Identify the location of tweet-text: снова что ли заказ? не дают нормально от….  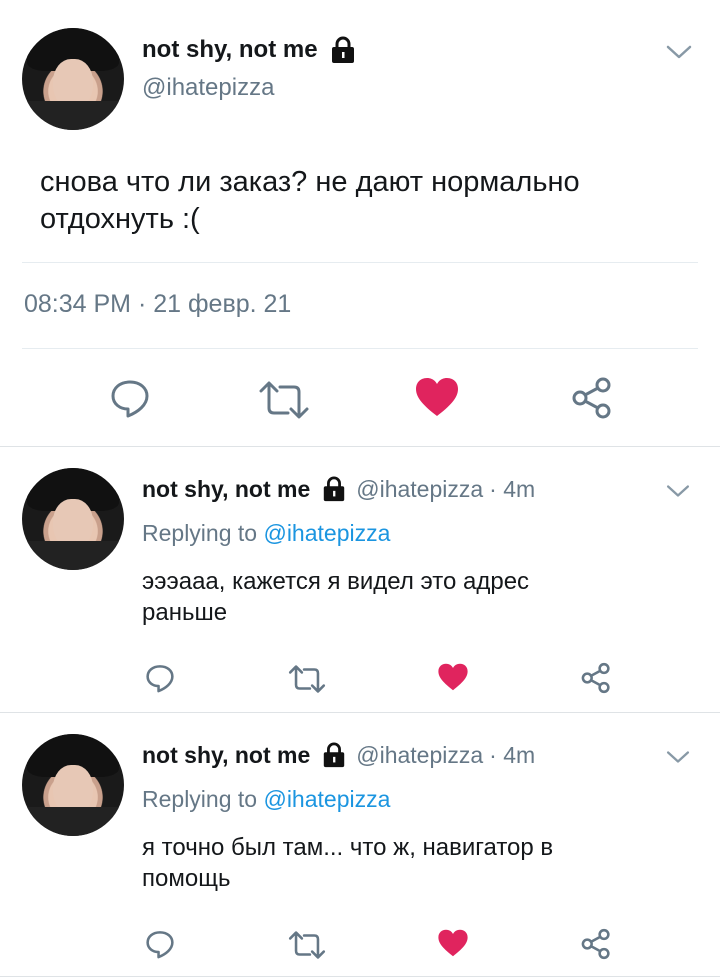
(310, 200).